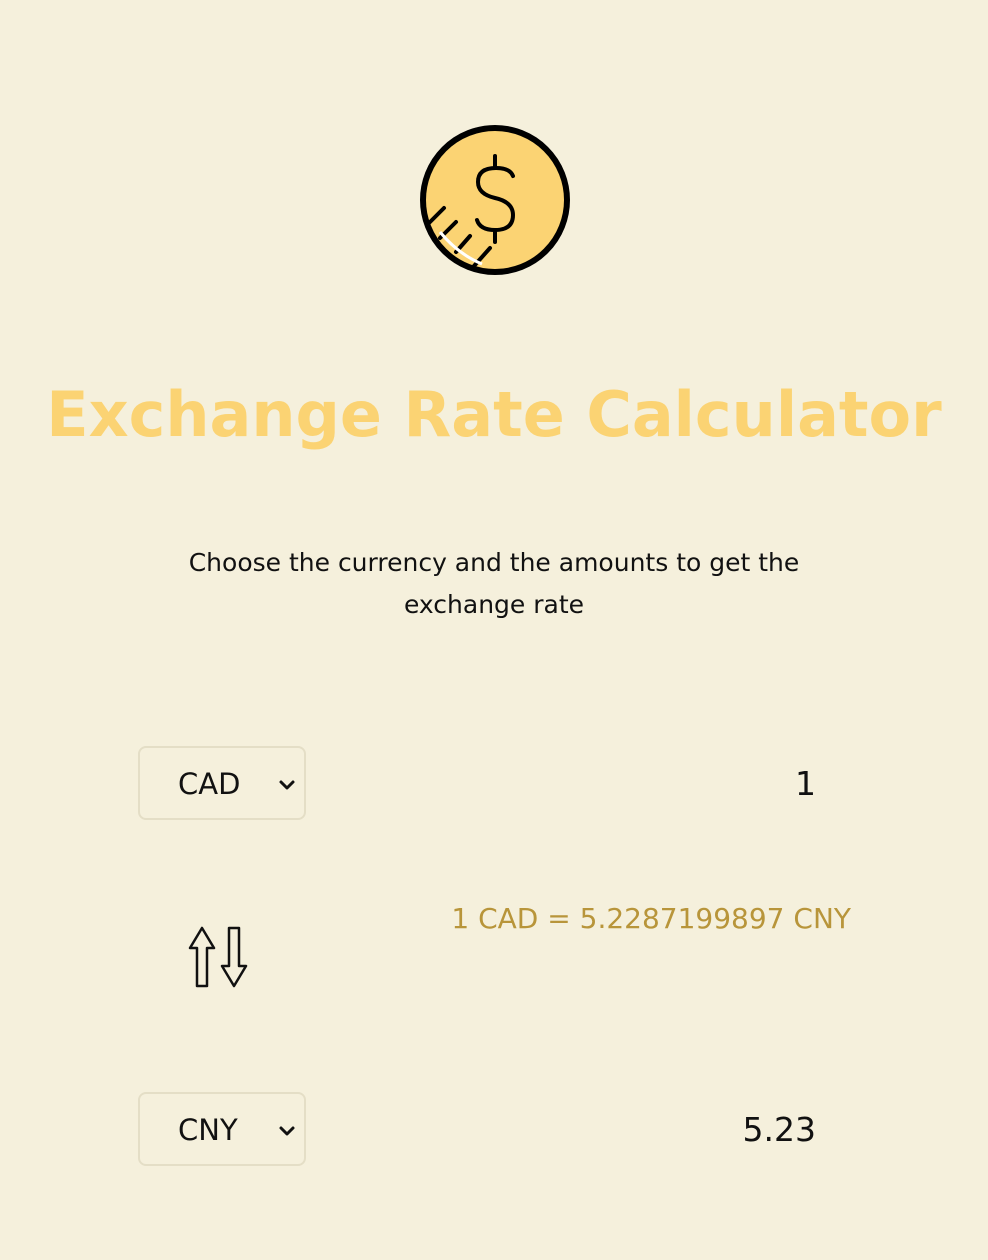 The width and height of the screenshot is (988, 1260). Describe the element at coordinates (779, 1129) in the screenshot. I see `amount-two-input: 5.23` at that location.